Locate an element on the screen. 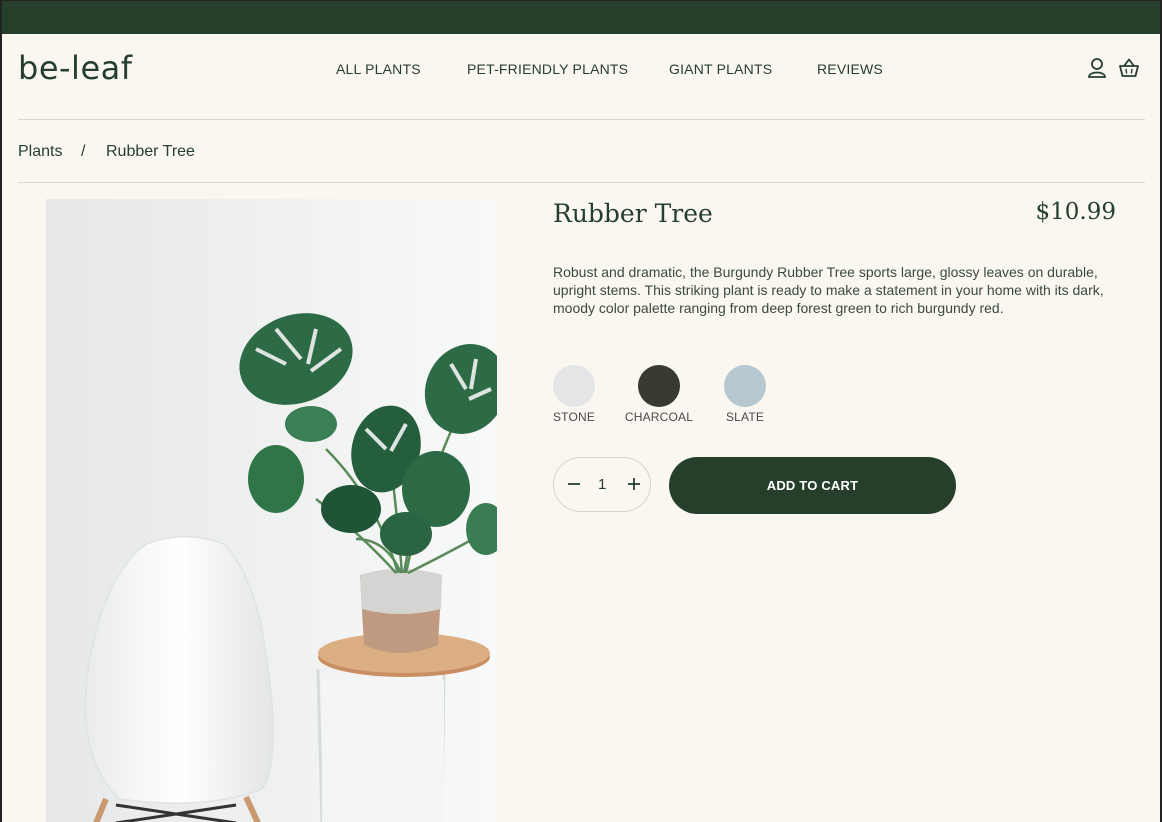 This screenshot has width=1162, height=822. plus-icon is located at coordinates (634, 484).